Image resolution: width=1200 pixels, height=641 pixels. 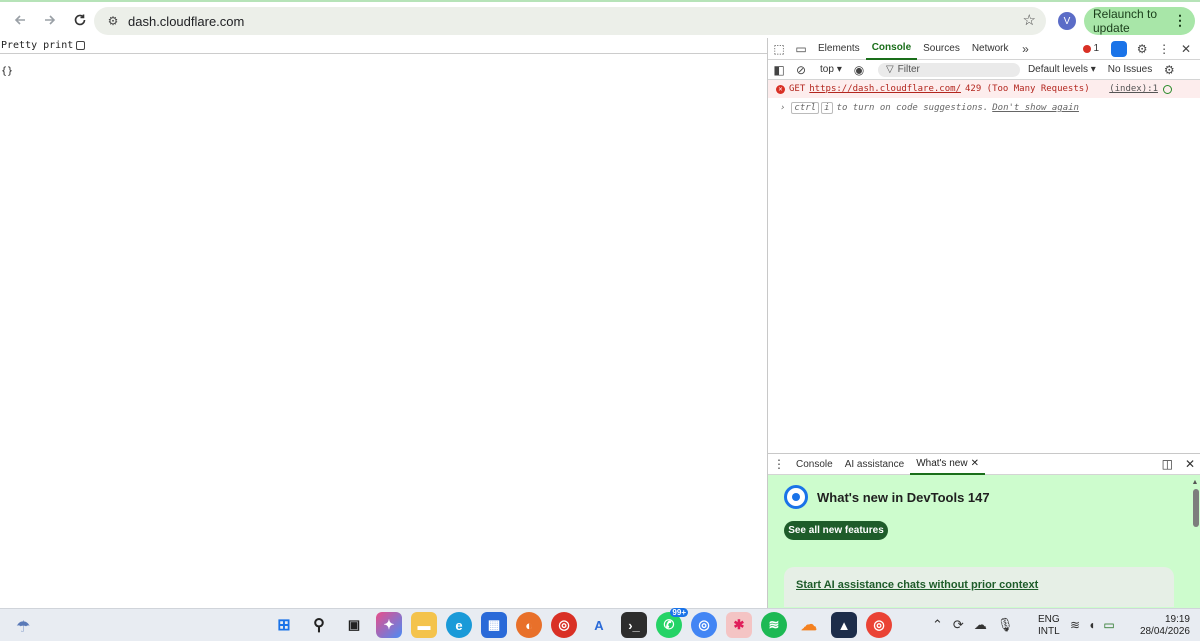 What do you see at coordinates (564, 625) in the screenshot?
I see `chrome-icon: ◎` at bounding box center [564, 625].